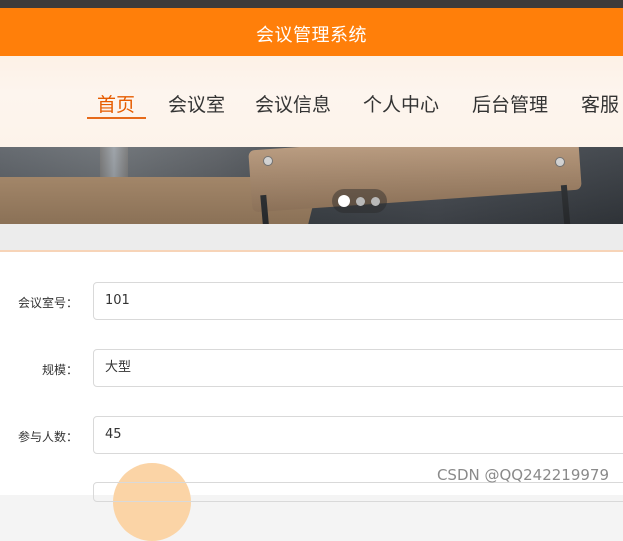  What do you see at coordinates (311, 237) in the screenshot?
I see `section-divider` at bounding box center [311, 237].